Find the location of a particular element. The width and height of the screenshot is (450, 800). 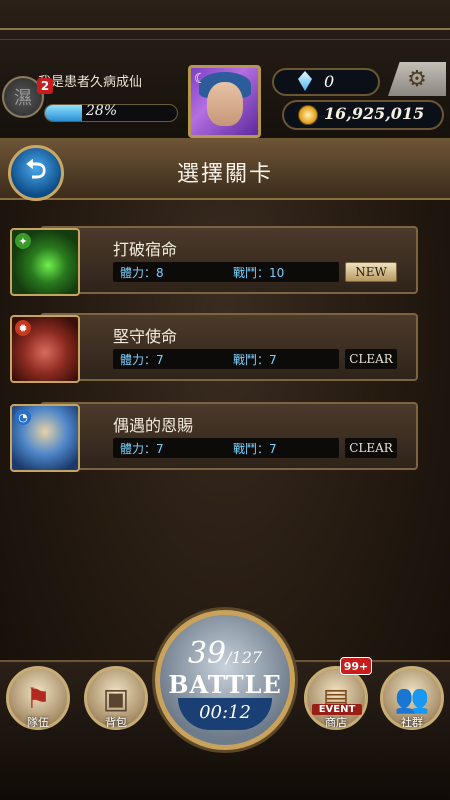

quest-row: ◔ 偶遇的恩賜 體力：7 戰鬥：7 CLEAR is located at coordinates (210, 437).